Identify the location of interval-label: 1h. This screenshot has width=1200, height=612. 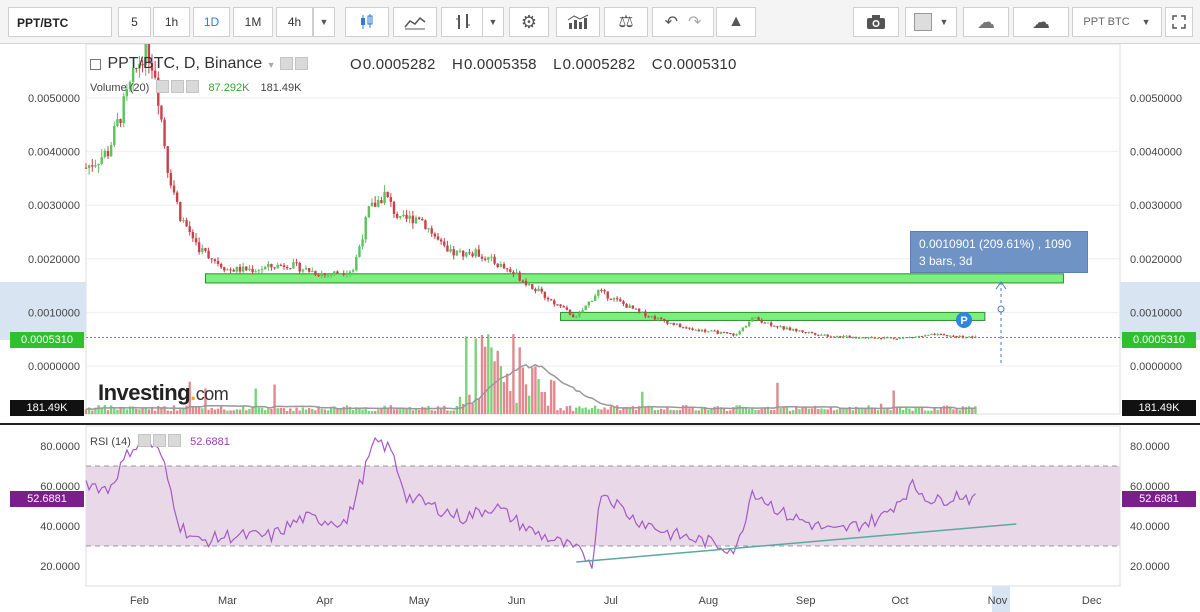
(171, 22).